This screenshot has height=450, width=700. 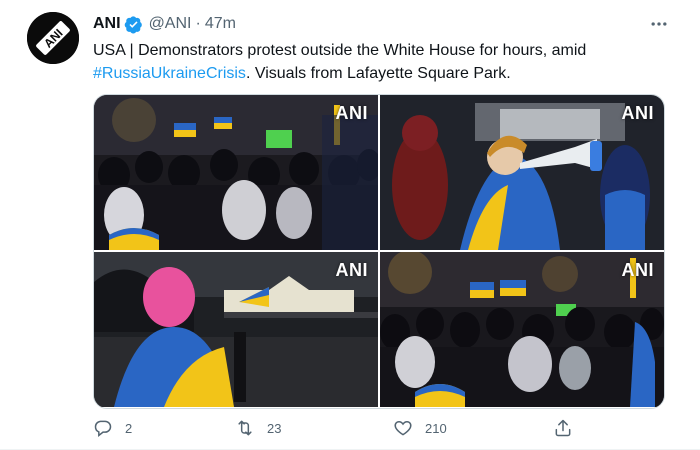 I want to click on like-count: 210, so click(x=436, y=428).